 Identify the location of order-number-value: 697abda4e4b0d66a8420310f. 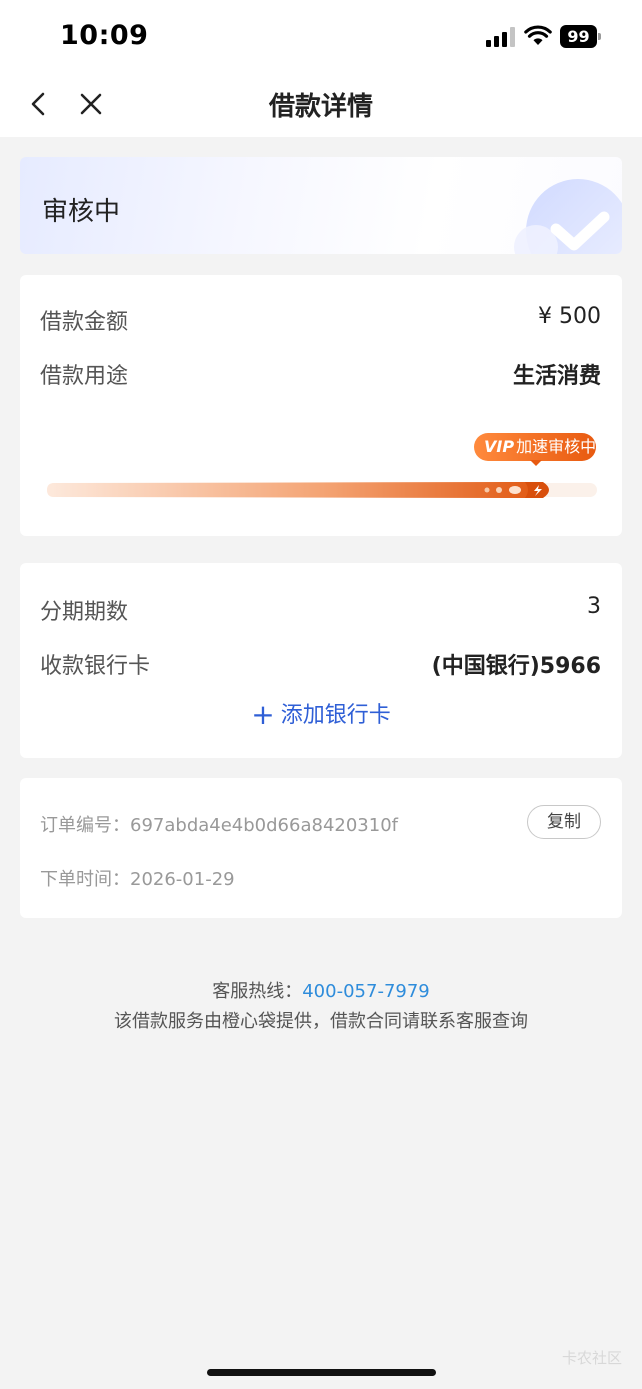
(264, 825).